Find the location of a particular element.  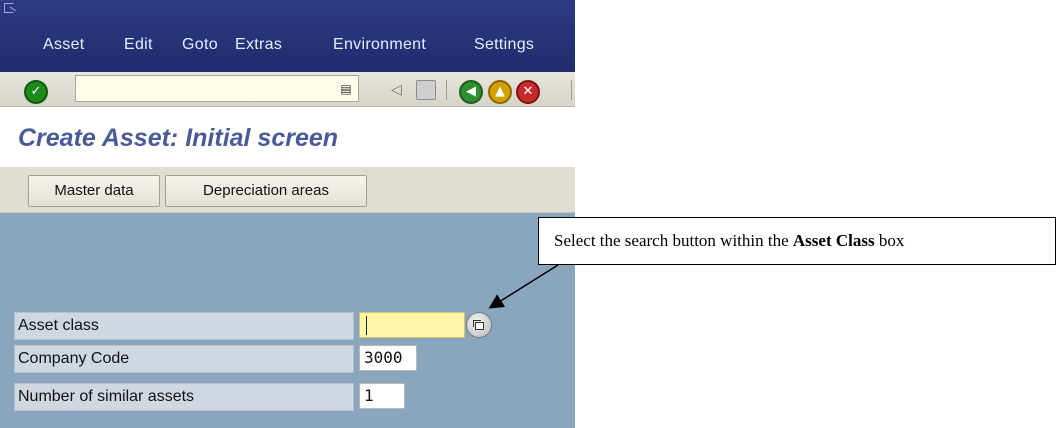

text-cursor is located at coordinates (366, 325).